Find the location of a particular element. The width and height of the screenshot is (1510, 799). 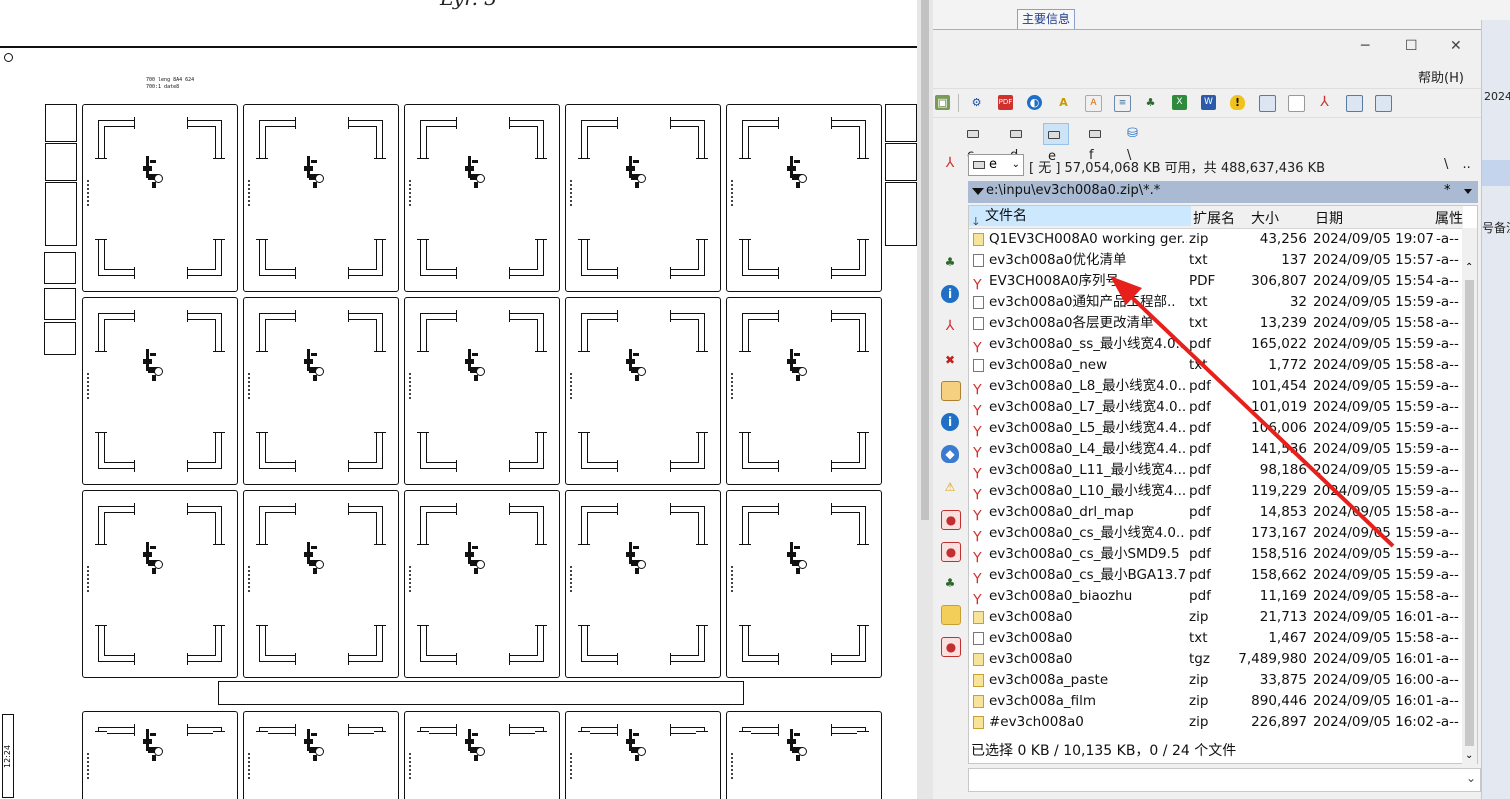

column-attr: 属性 is located at coordinates (1449, 218).